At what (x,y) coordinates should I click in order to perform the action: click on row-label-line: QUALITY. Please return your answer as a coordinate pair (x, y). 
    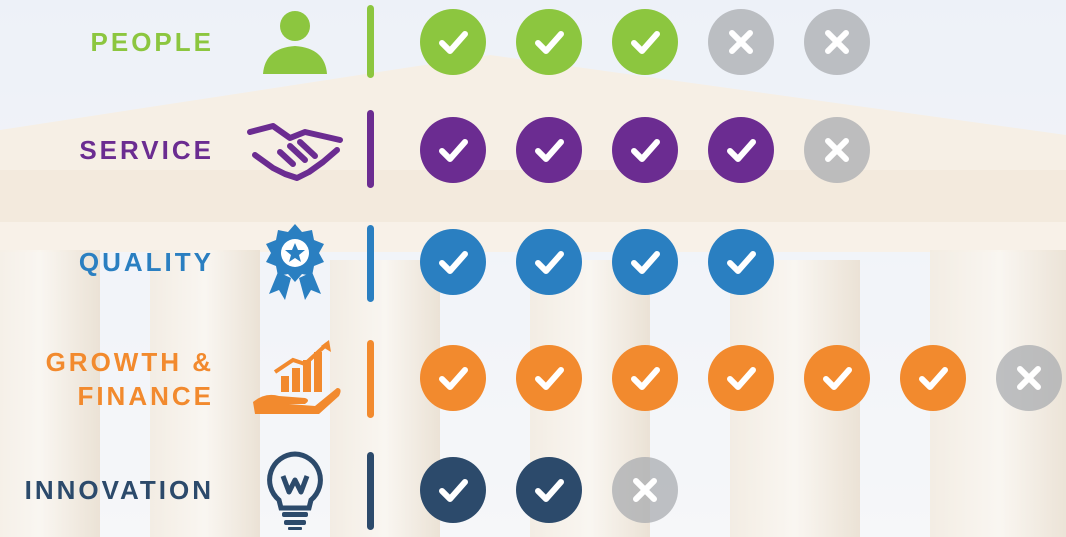
    Looking at the image, I should click on (146, 262).